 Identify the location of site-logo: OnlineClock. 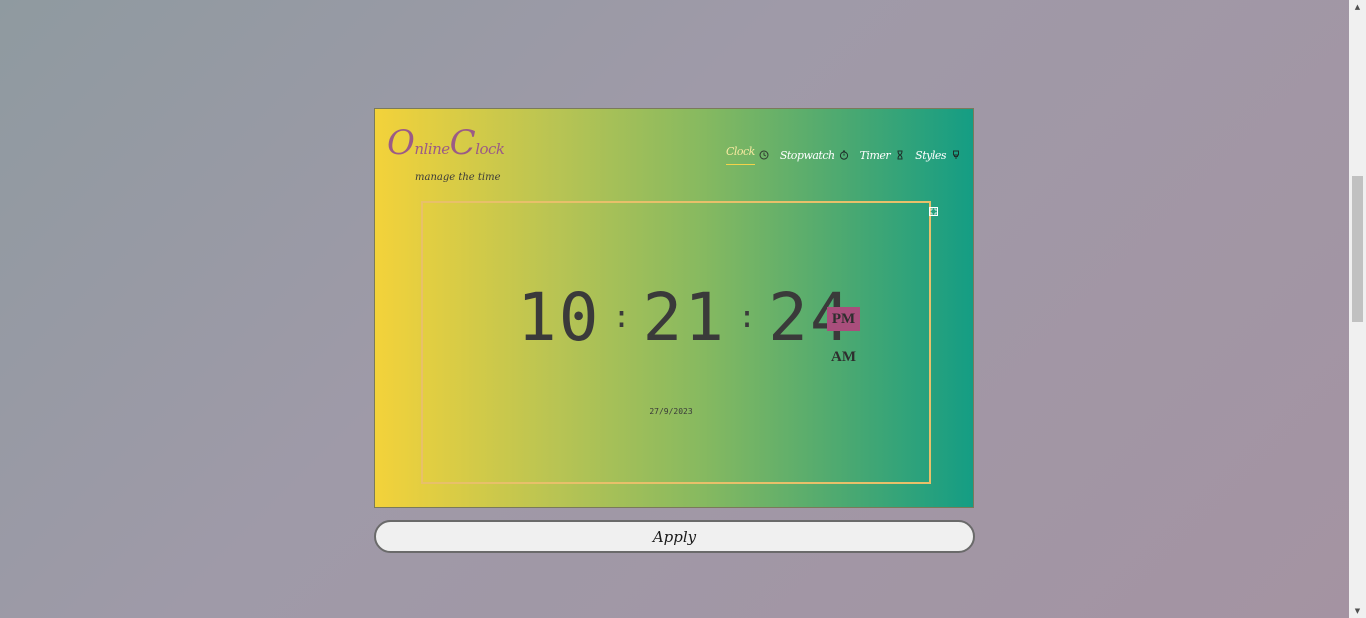
(446, 143).